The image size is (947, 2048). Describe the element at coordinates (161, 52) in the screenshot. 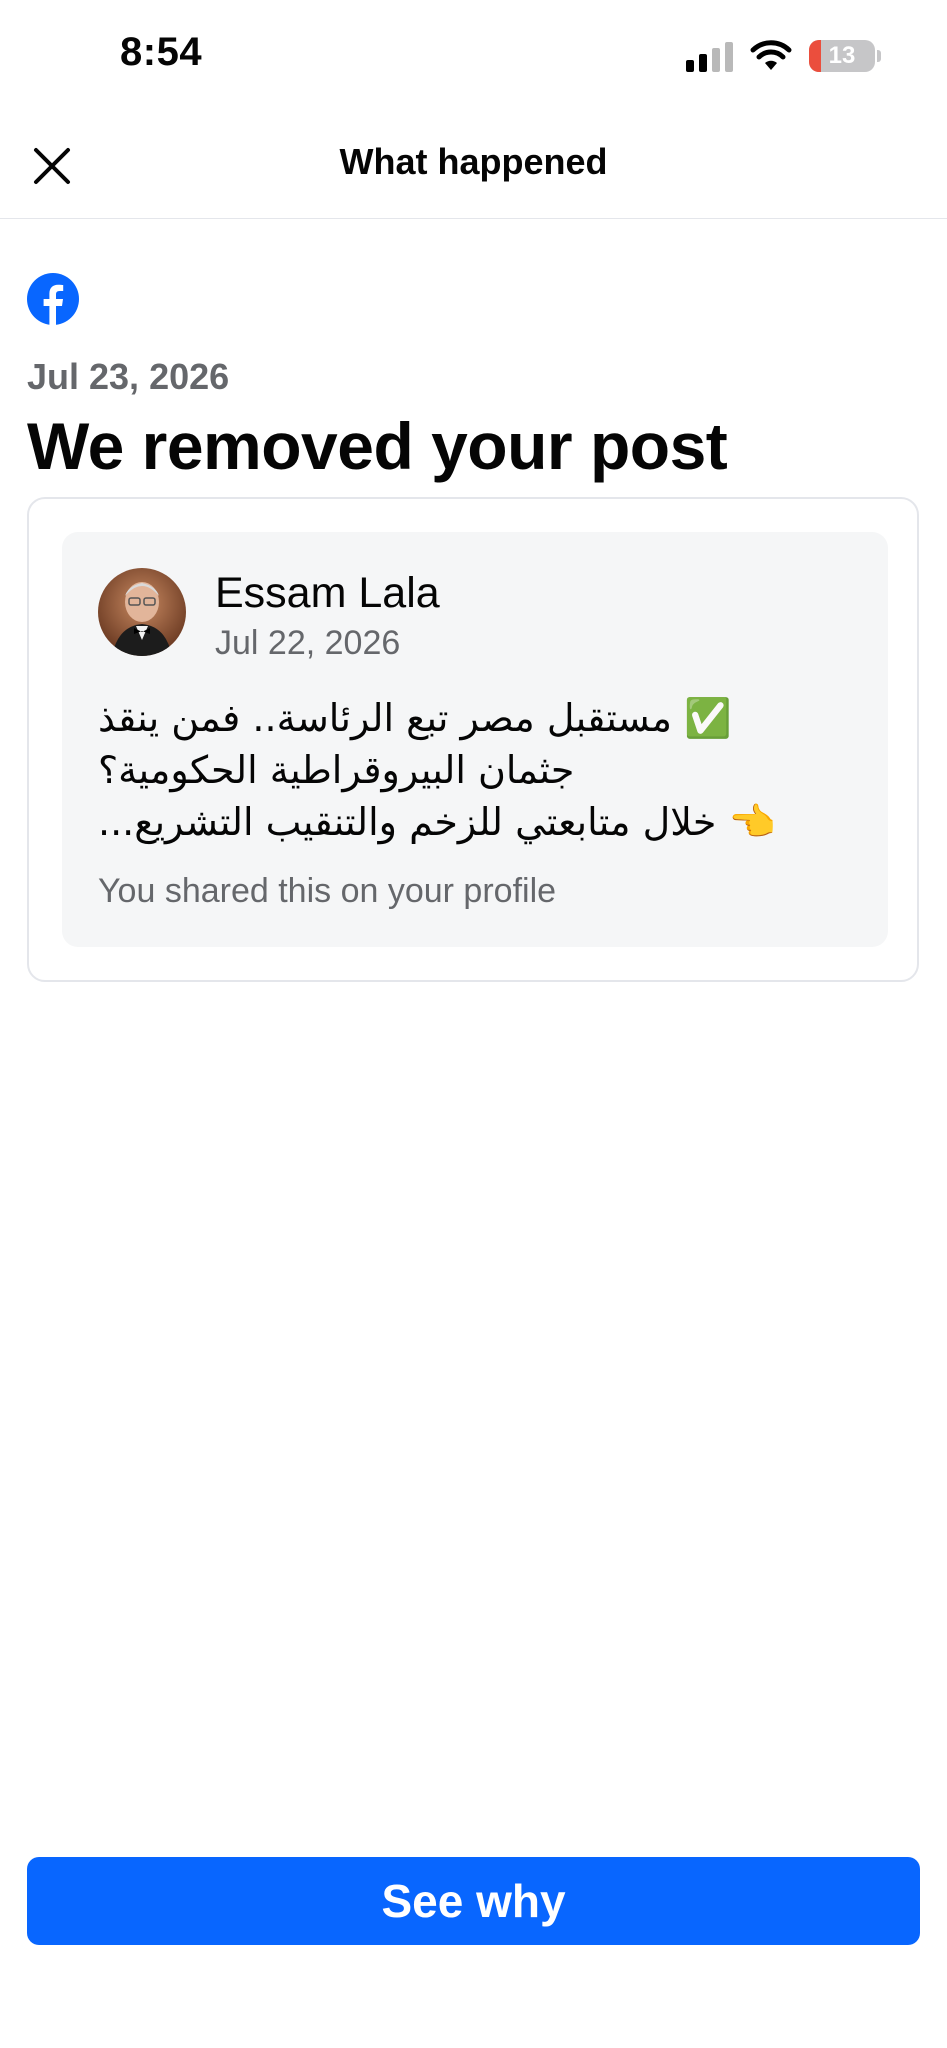

I see `status-time: 8:54` at that location.